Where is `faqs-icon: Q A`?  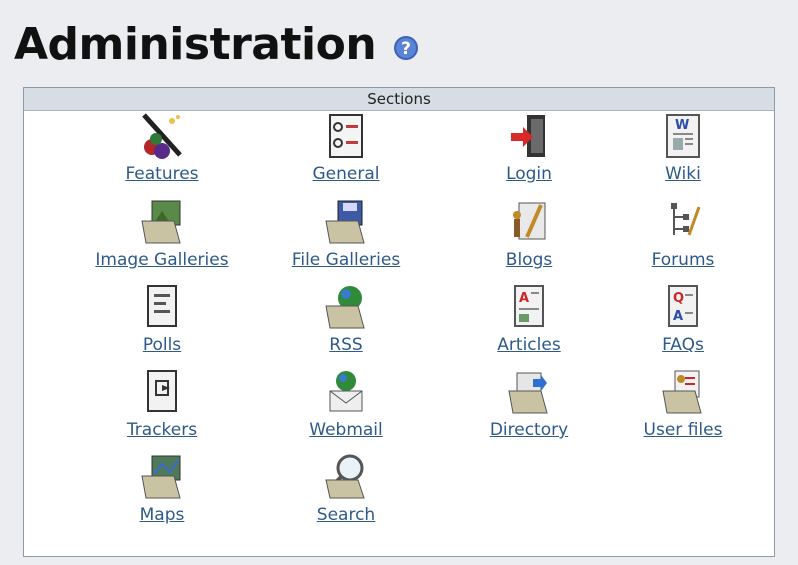
faqs-icon: Q A is located at coordinates (683, 306).